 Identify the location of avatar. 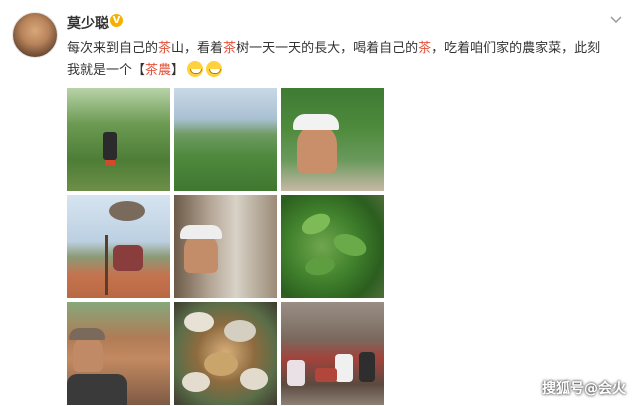
(35, 35).